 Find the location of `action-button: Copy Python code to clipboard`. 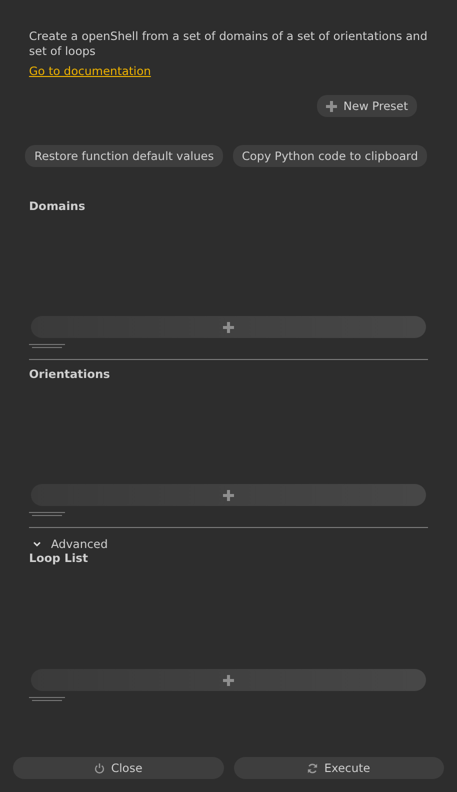

action-button: Copy Python code to clipboard is located at coordinates (329, 156).